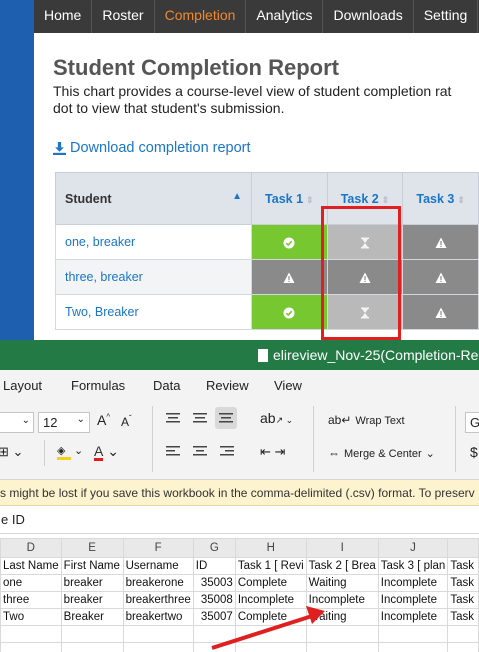  What do you see at coordinates (270, 548) in the screenshot?
I see `column-letter: H` at bounding box center [270, 548].